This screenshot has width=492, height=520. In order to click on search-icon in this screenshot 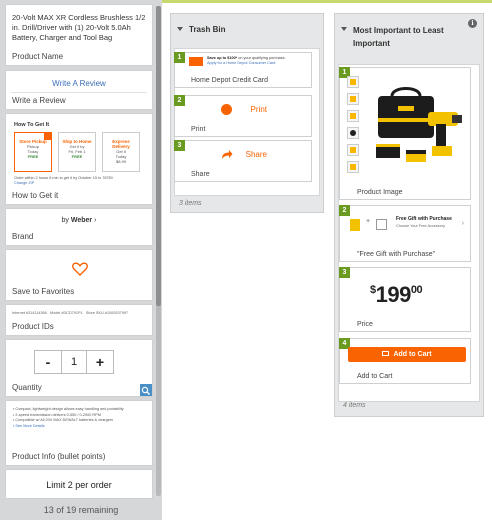, I will do `click(146, 390)`.